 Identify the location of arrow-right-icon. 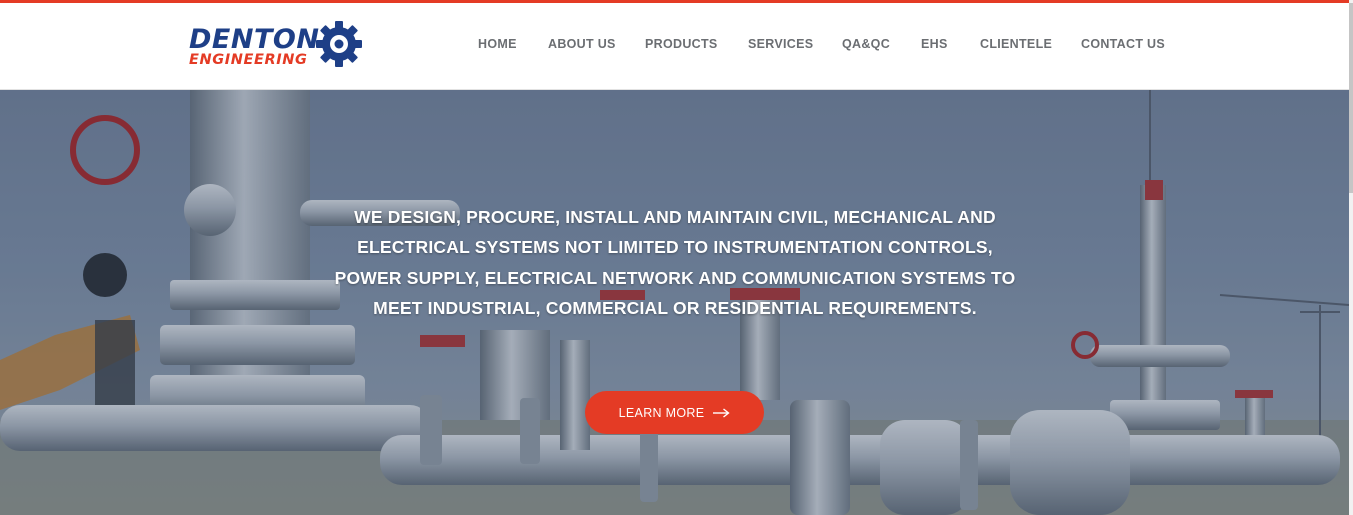
(721, 412).